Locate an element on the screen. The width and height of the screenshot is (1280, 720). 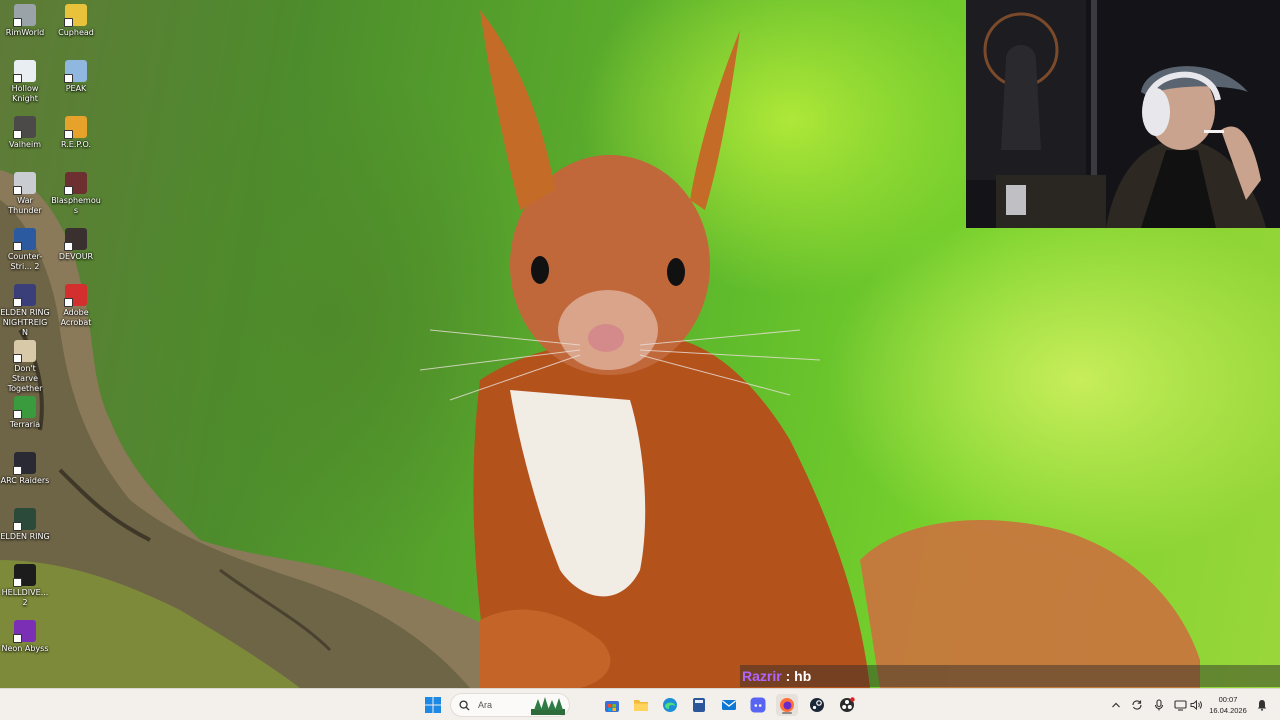
desktop-icon-blasphemous: Blasphemous is located at coordinates (76, 194).